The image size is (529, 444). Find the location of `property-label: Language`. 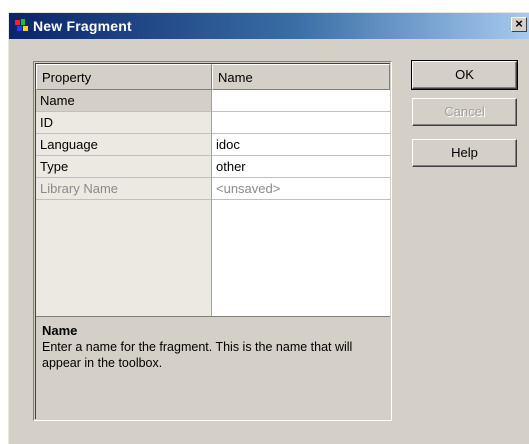

property-label: Language is located at coordinates (124, 145).